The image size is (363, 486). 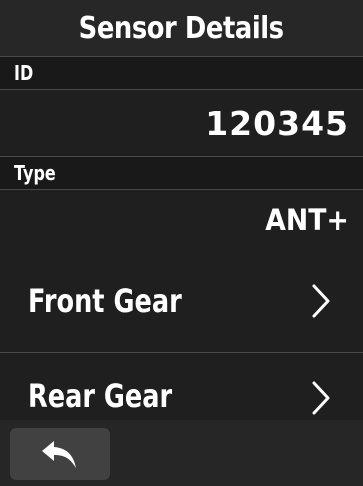 I want to click on back-button, so click(x=60, y=454).